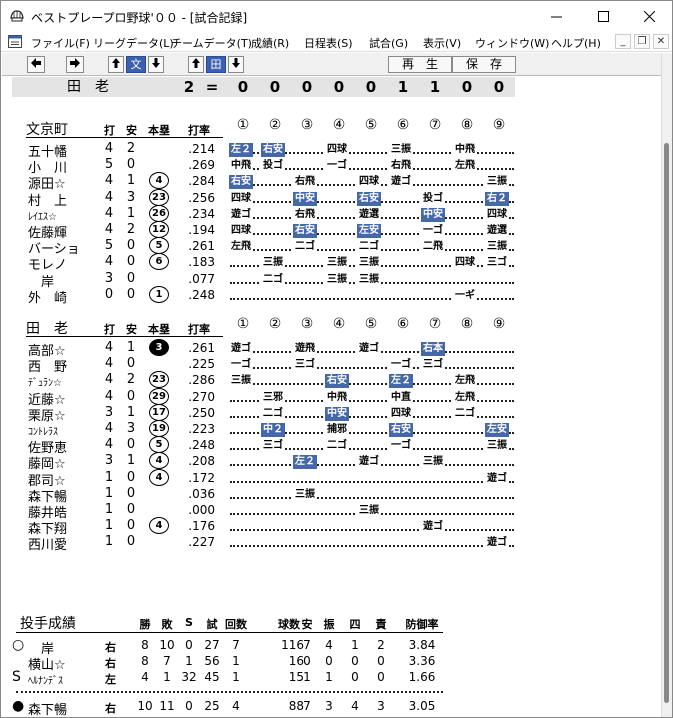 Image resolution: width=673 pixels, height=718 pixels. Describe the element at coordinates (201, 294) in the screenshot. I see `batter-average: .248` at that location.